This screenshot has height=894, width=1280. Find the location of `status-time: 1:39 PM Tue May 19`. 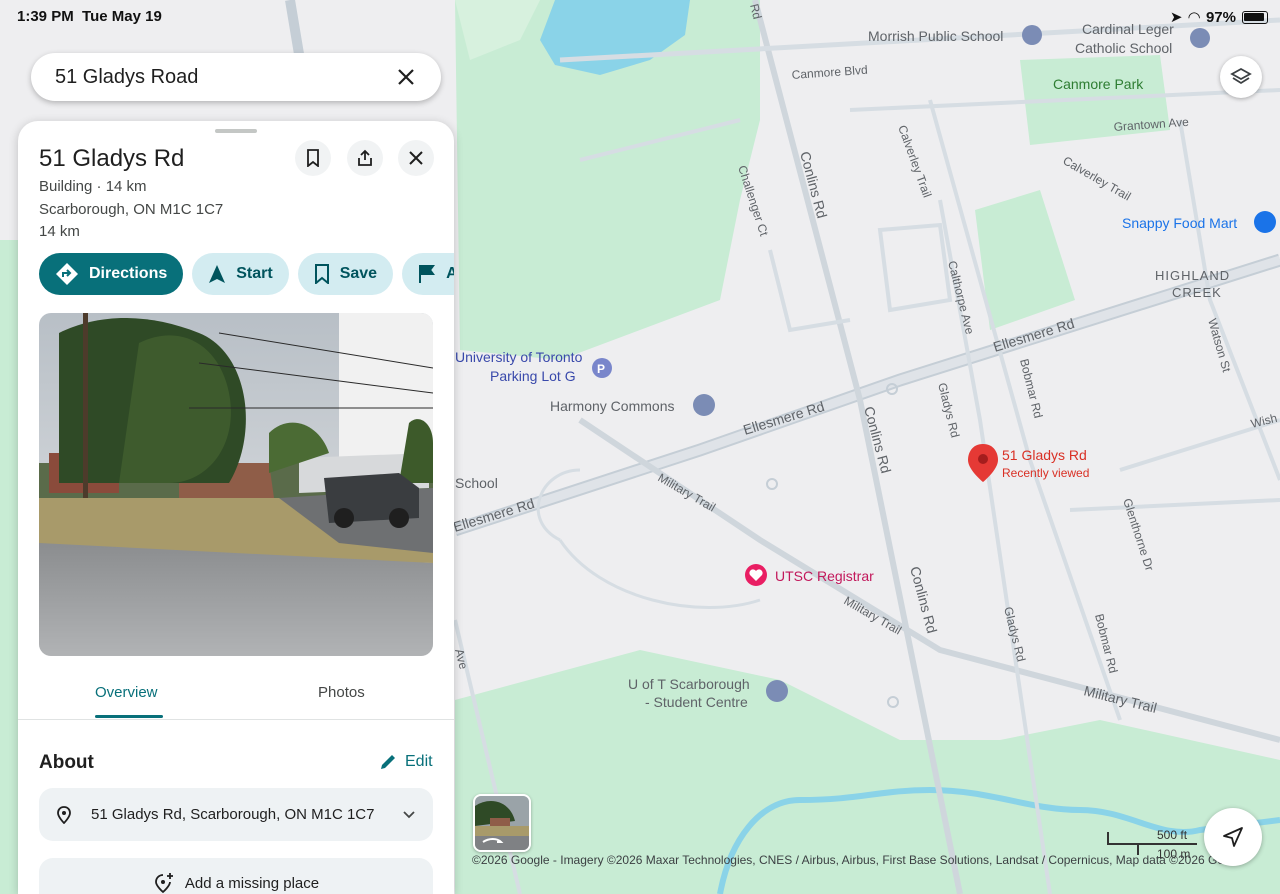

status-time: 1:39 PM Tue May 19 is located at coordinates (89, 16).